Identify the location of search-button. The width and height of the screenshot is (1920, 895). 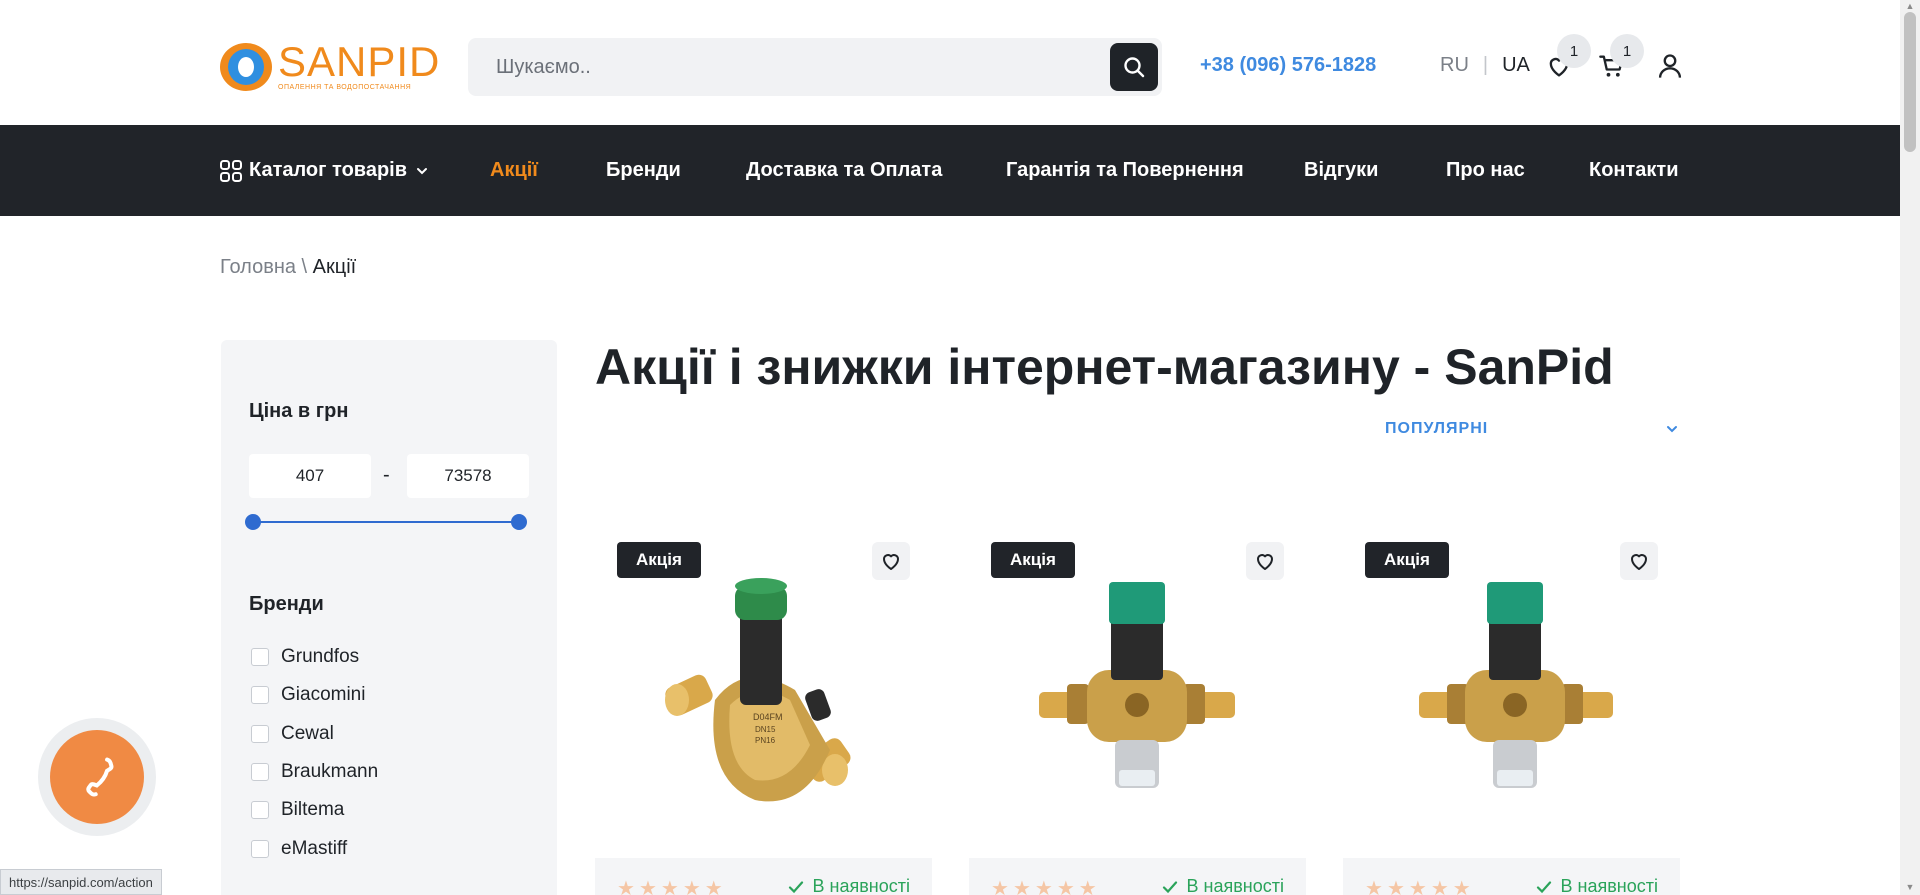
(1134, 67).